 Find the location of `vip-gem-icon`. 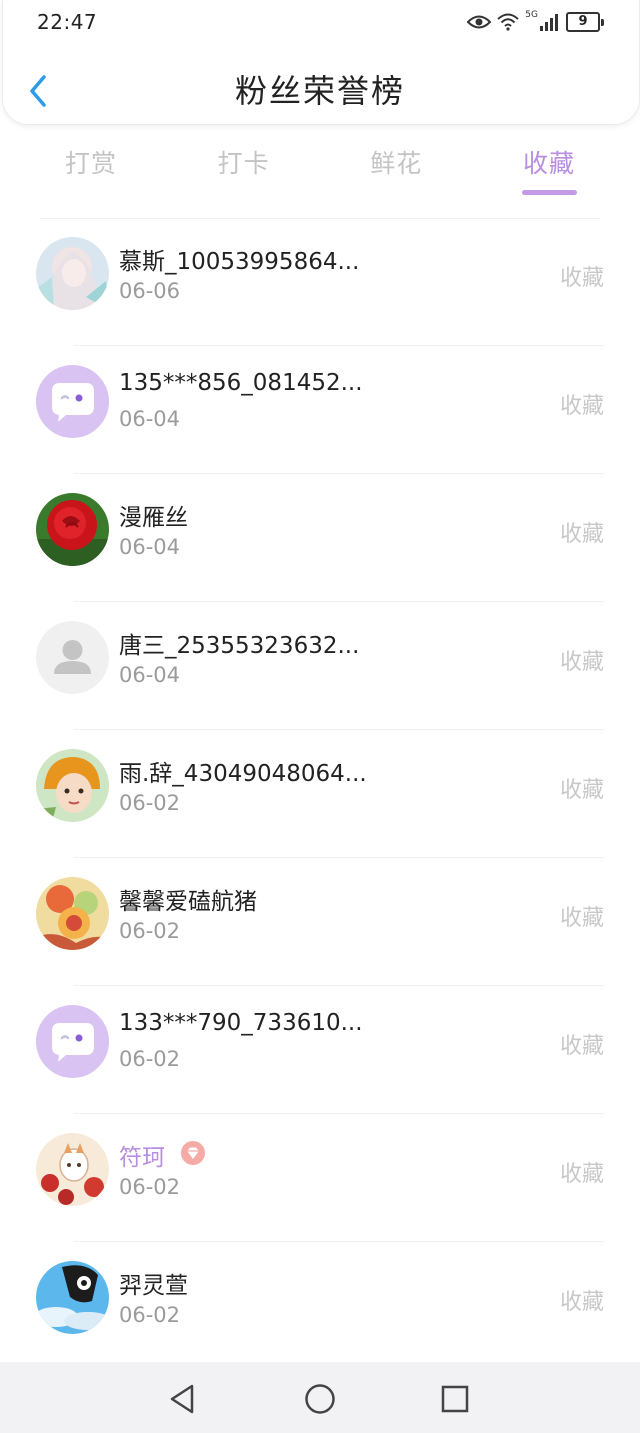

vip-gem-icon is located at coordinates (193, 1156).